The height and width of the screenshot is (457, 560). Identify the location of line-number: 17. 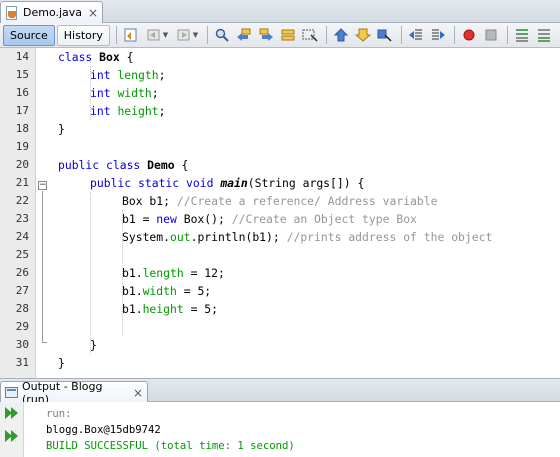
(22, 110).